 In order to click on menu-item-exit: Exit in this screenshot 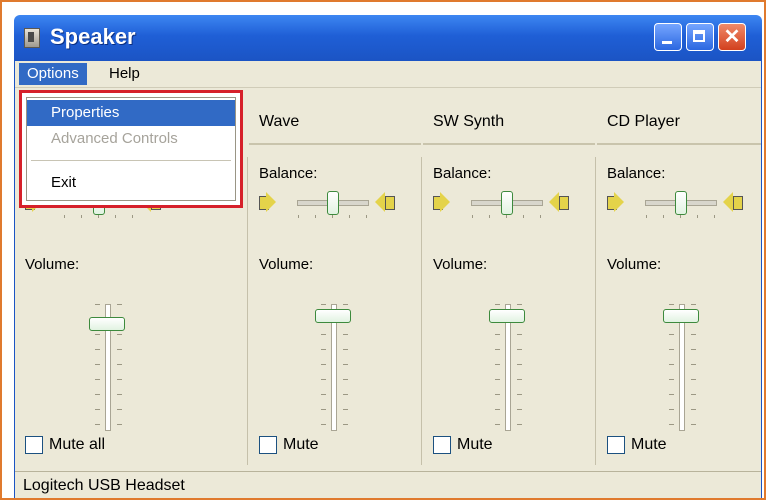, I will do `click(131, 183)`.